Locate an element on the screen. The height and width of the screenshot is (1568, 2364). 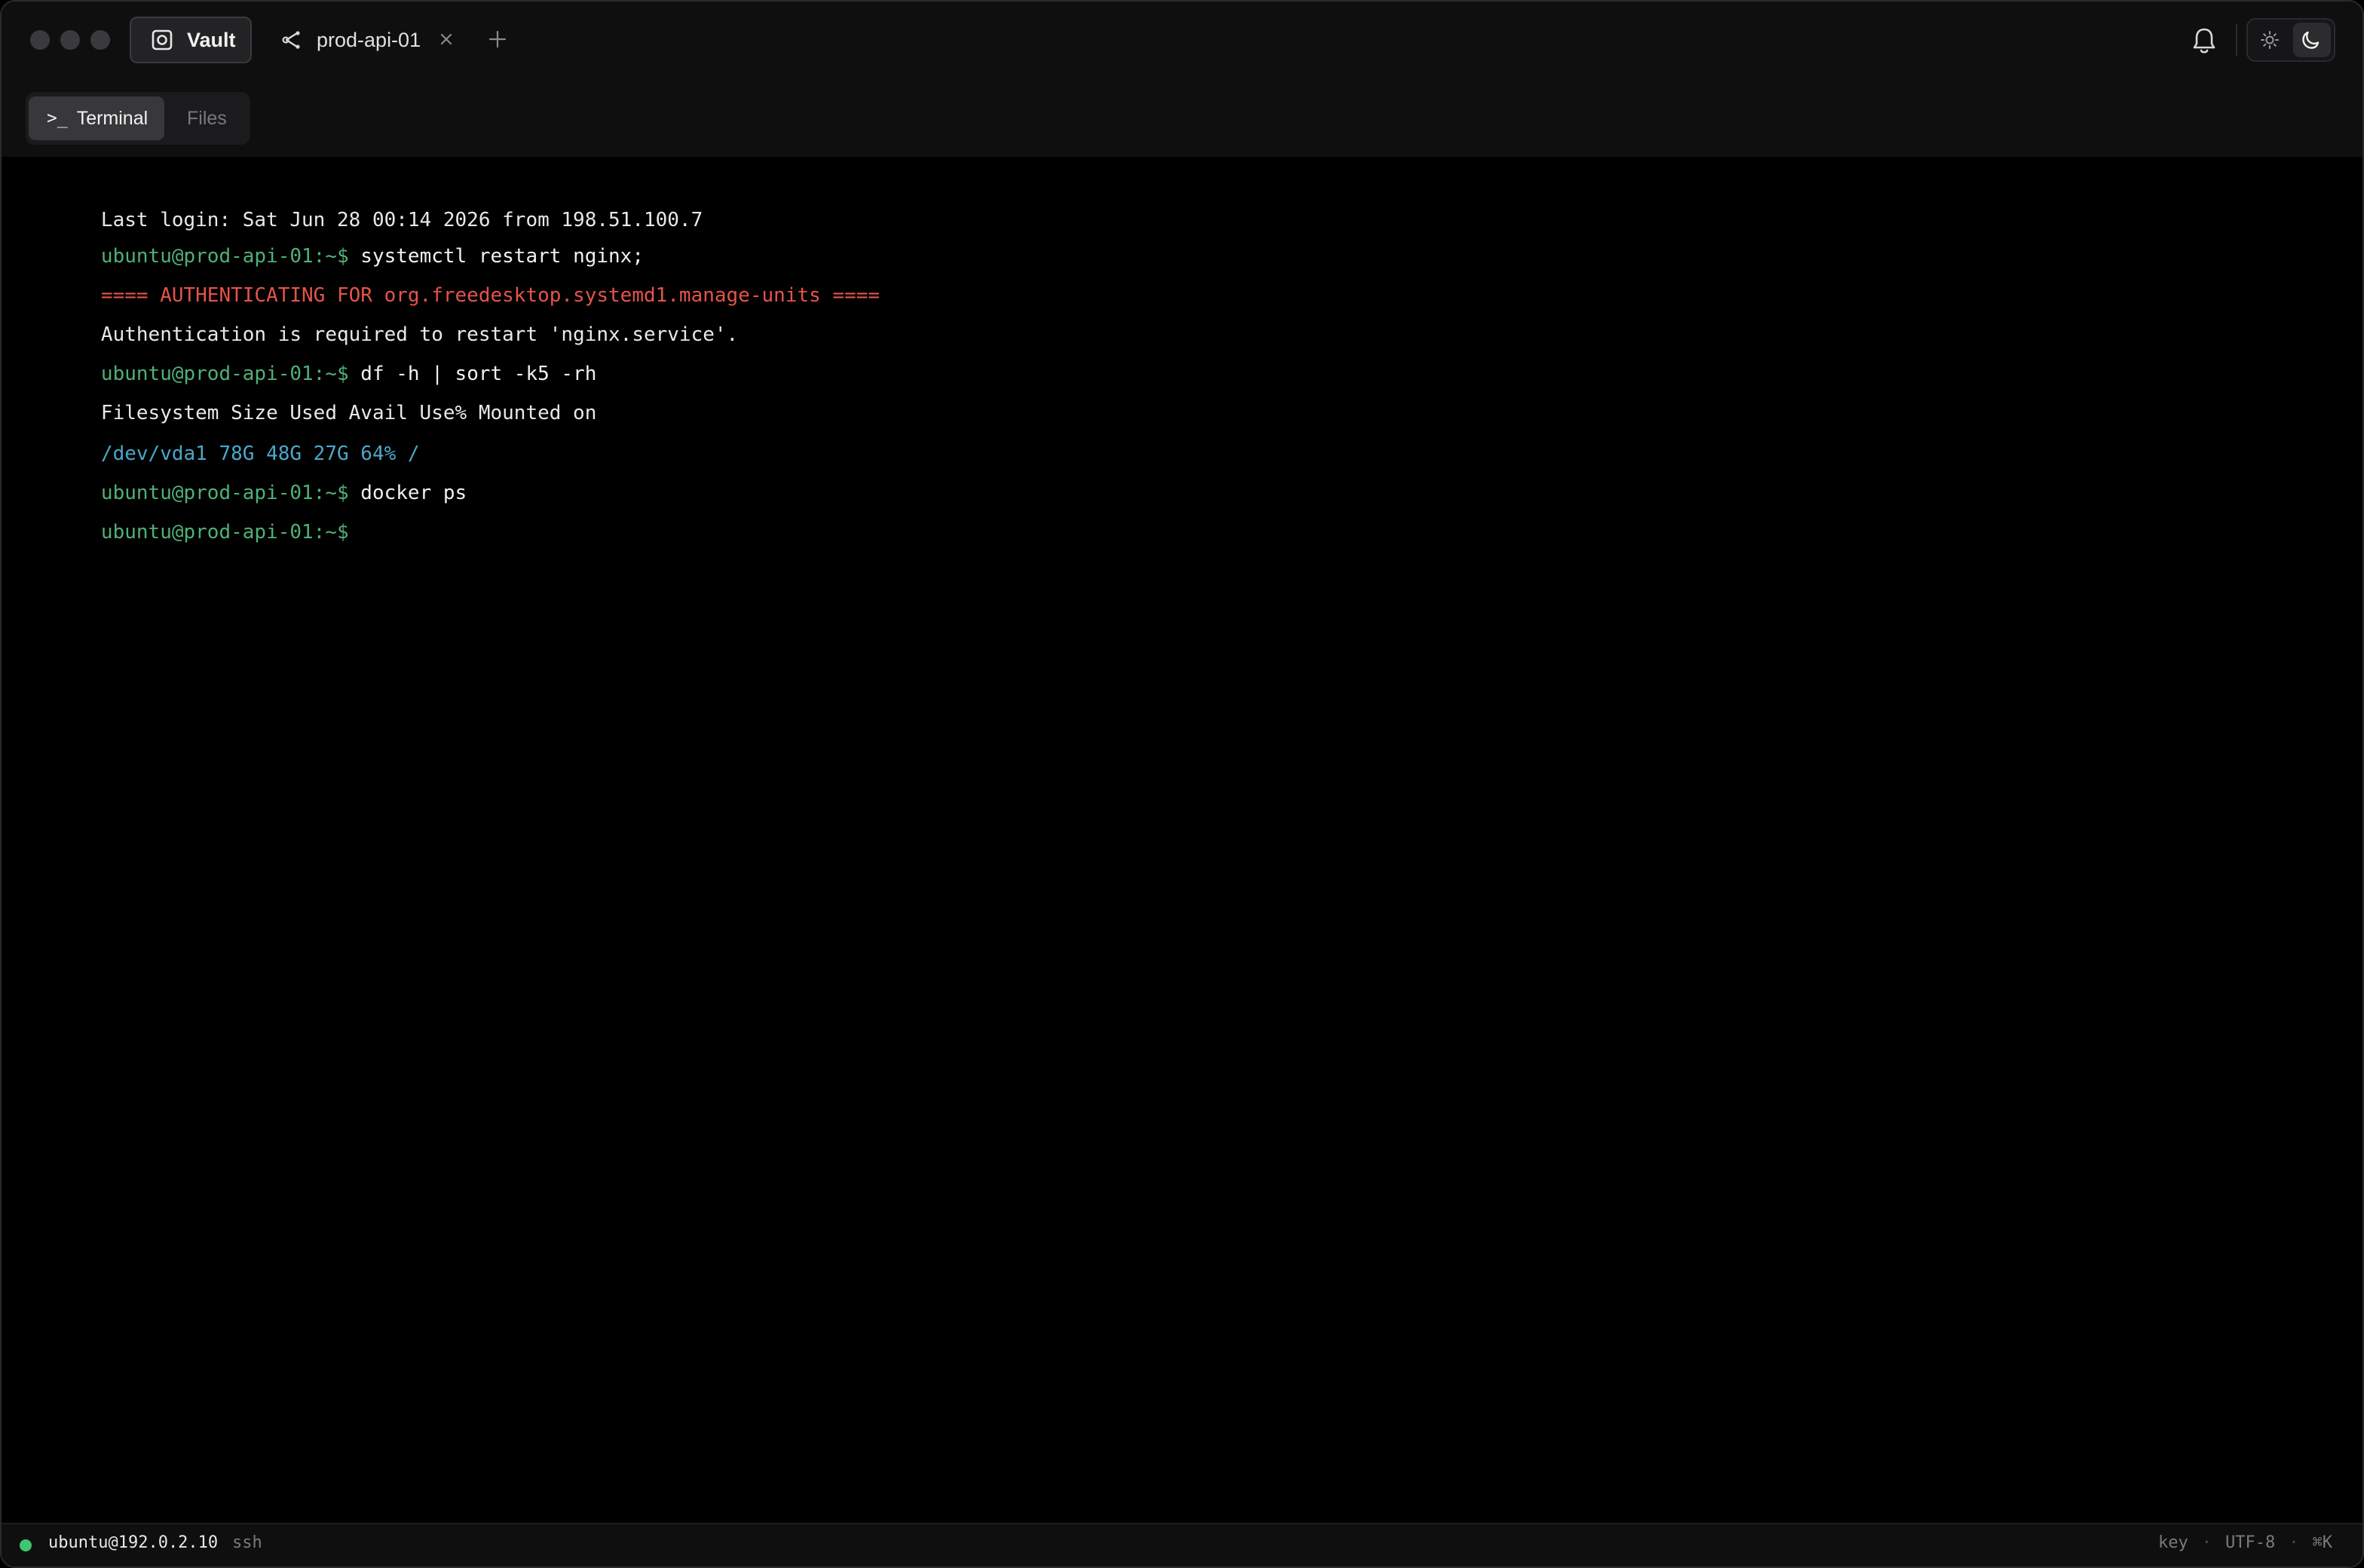
tab-files: Files is located at coordinates (217, 118).